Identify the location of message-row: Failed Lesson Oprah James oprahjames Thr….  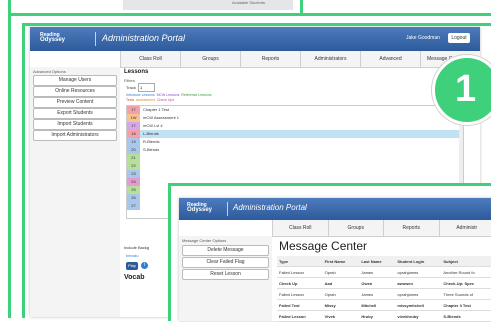
(384, 294).